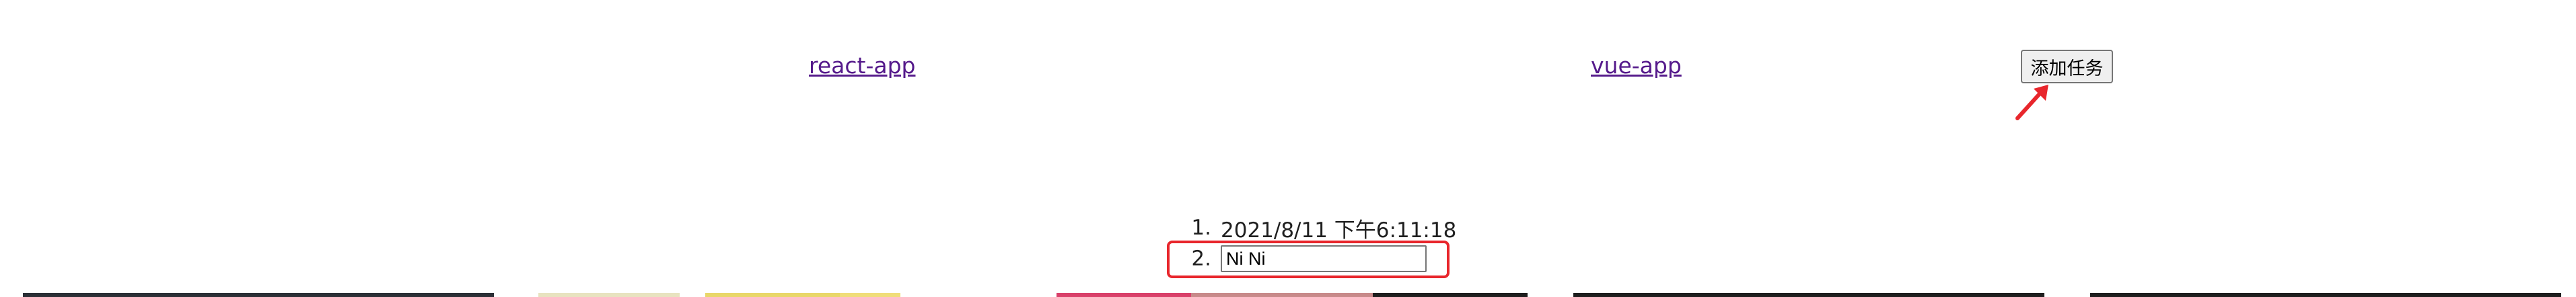 This screenshot has width=2576, height=297. Describe the element at coordinates (862, 66) in the screenshot. I see `react-app-link: react-app` at that location.